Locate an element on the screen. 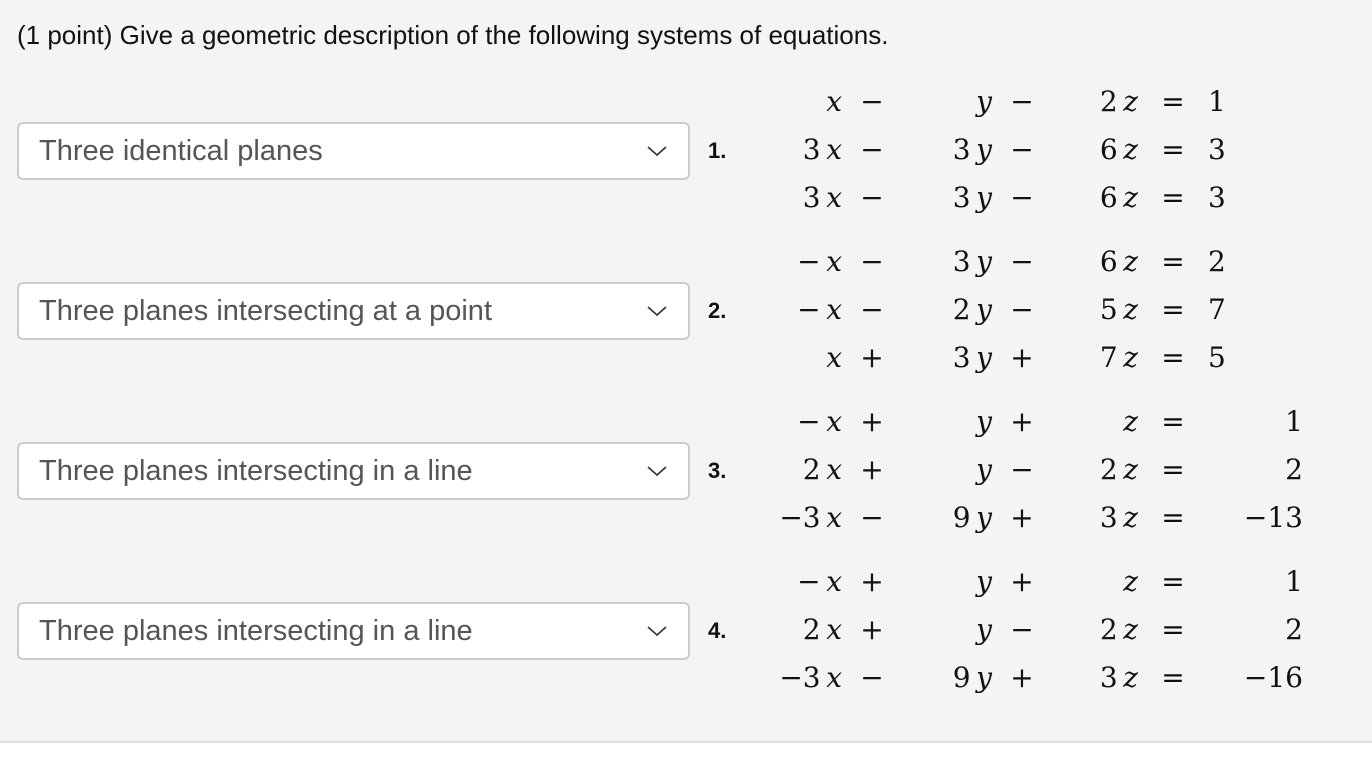 The image size is (1372, 763). answer-dropdown: Three identical planes is located at coordinates (353, 151).